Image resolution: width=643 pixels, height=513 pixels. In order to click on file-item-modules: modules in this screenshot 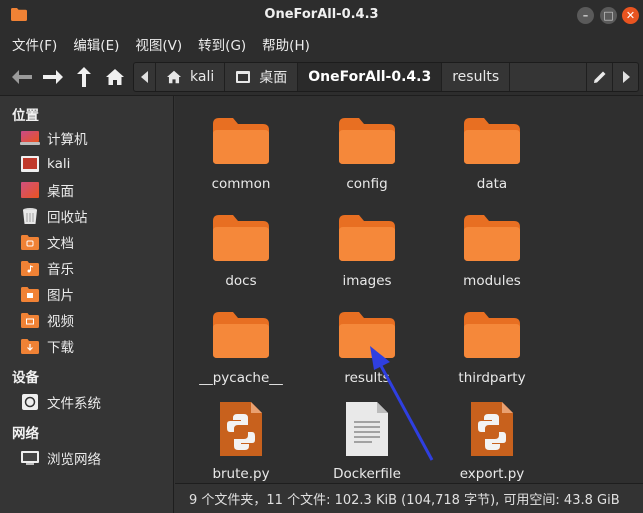, I will do `click(492, 250)`.